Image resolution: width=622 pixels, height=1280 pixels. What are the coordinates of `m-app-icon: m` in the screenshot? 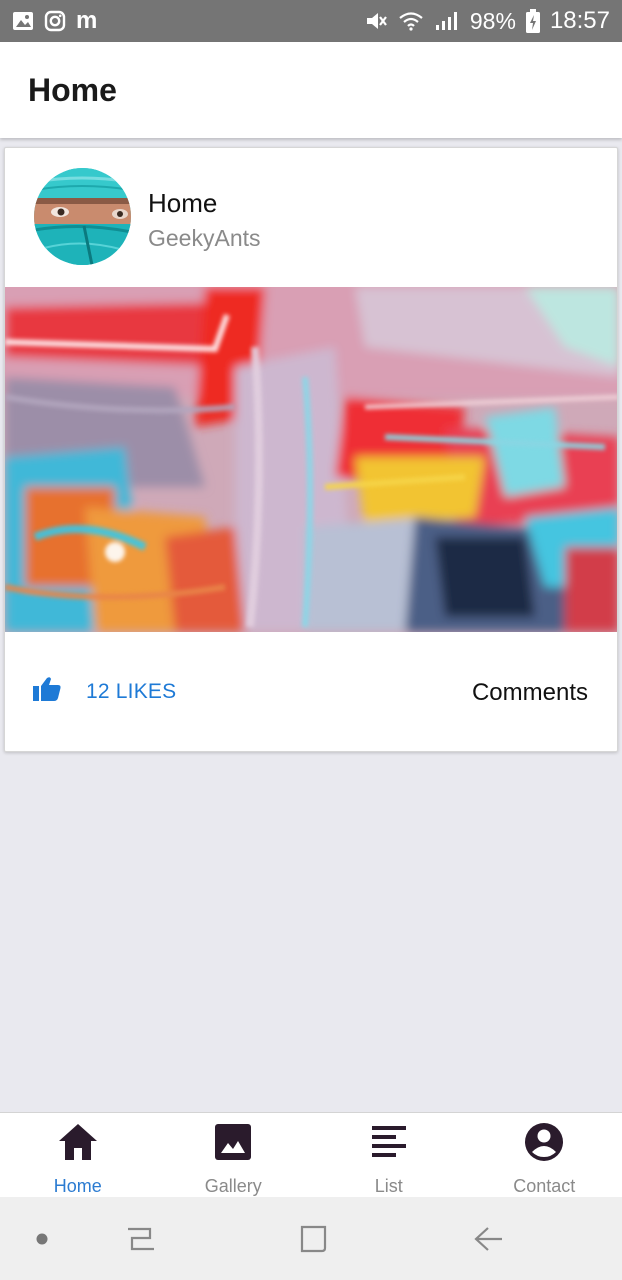 It's located at (87, 20).